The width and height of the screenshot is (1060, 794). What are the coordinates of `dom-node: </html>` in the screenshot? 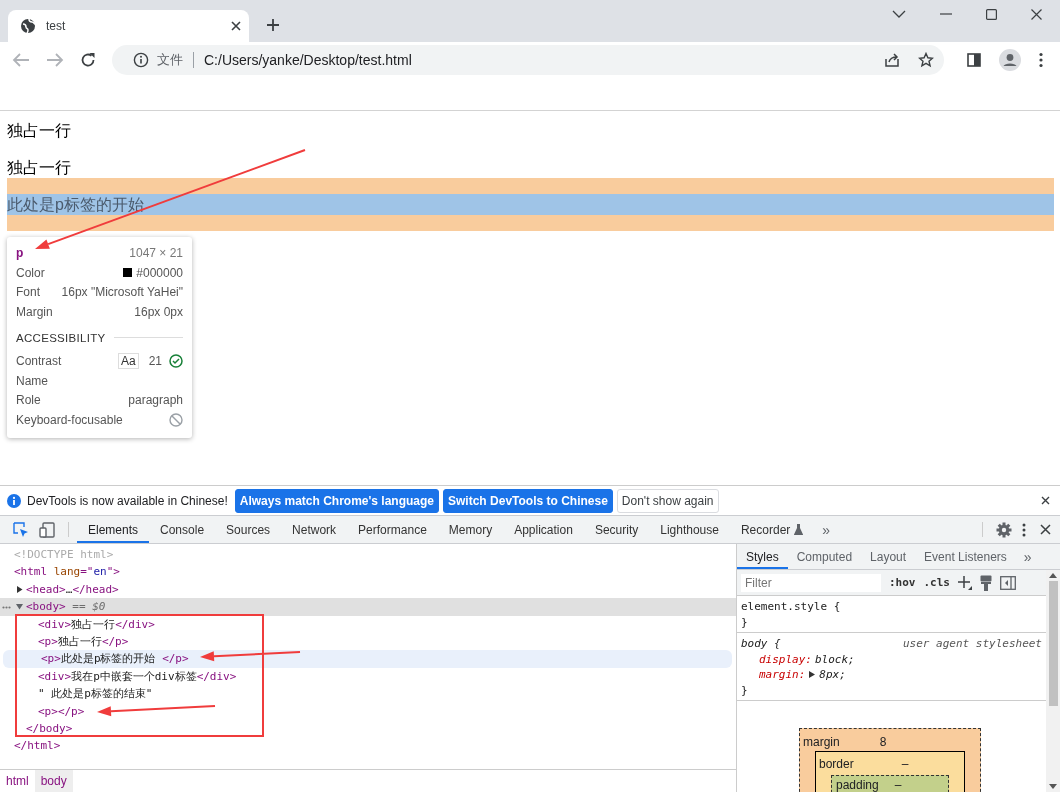 It's located at (37, 746).